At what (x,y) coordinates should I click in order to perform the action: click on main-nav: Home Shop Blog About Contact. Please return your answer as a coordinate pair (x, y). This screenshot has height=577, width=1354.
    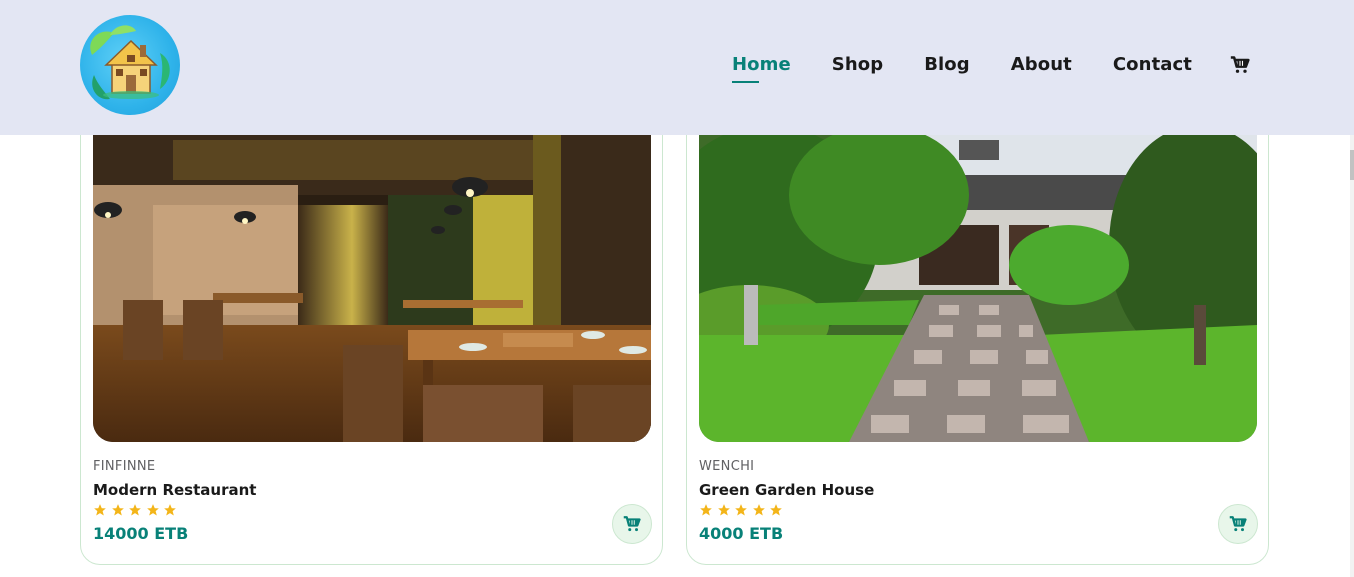
    Looking at the image, I should click on (970, 67).